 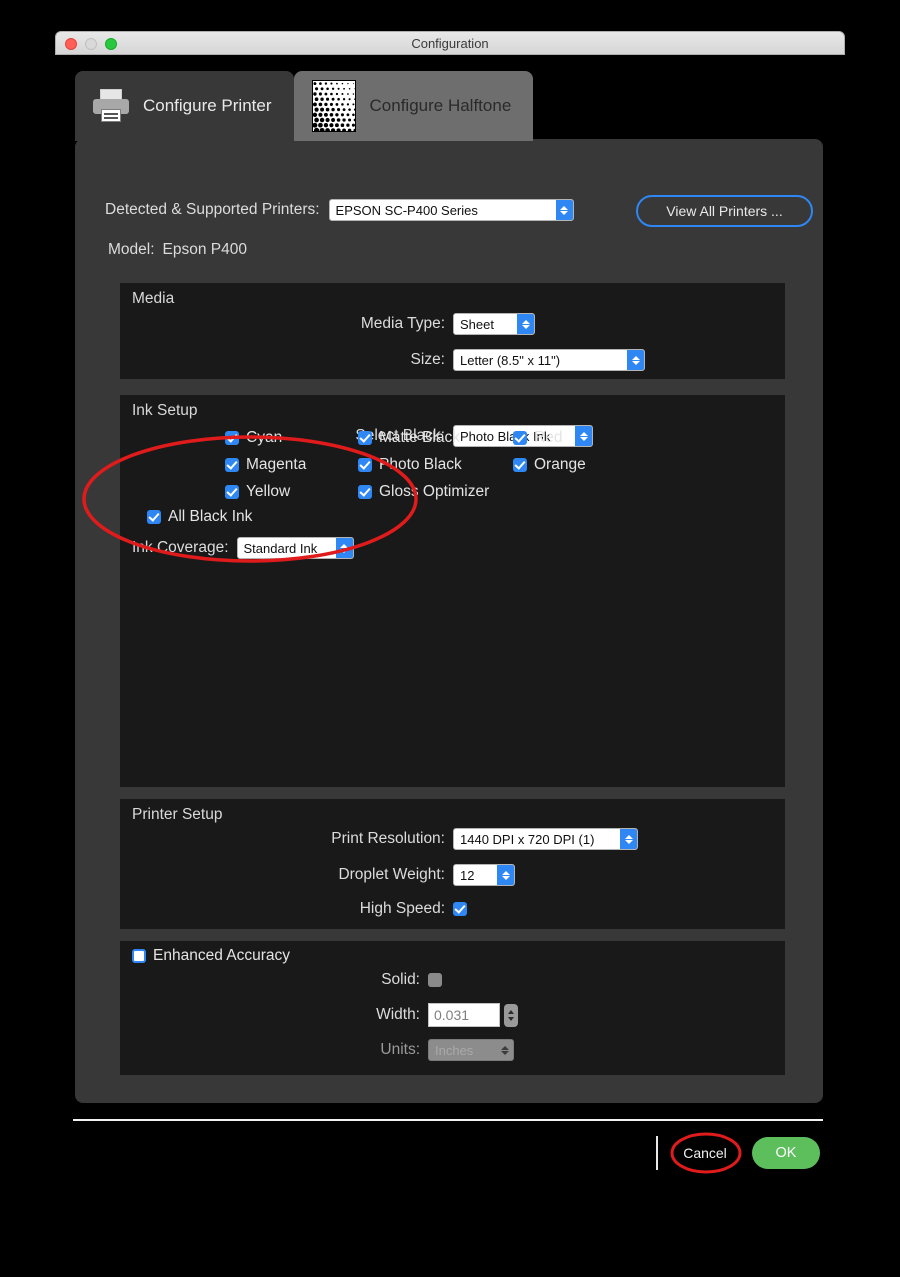 What do you see at coordinates (111, 106) in the screenshot?
I see `printer-icon` at bounding box center [111, 106].